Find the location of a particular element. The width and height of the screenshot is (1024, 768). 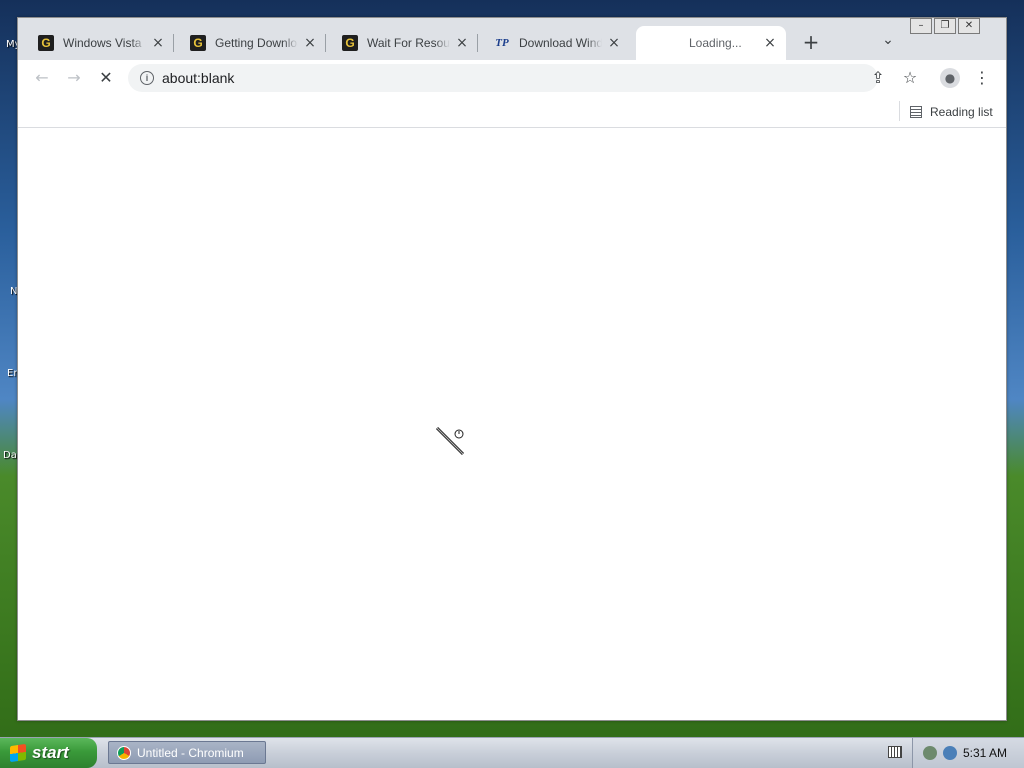

minimize-button: – is located at coordinates (921, 26).